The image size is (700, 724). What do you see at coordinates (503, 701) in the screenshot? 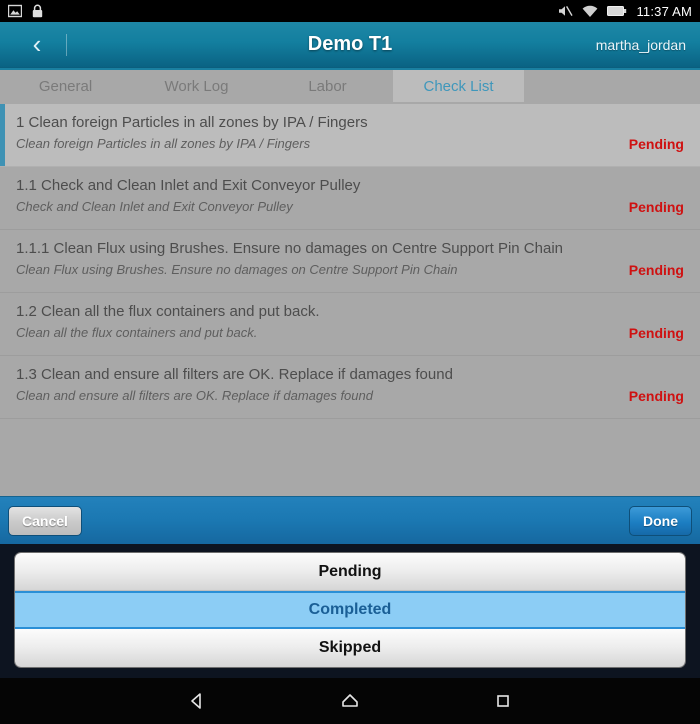
I see `recents-nav-icon` at bounding box center [503, 701].